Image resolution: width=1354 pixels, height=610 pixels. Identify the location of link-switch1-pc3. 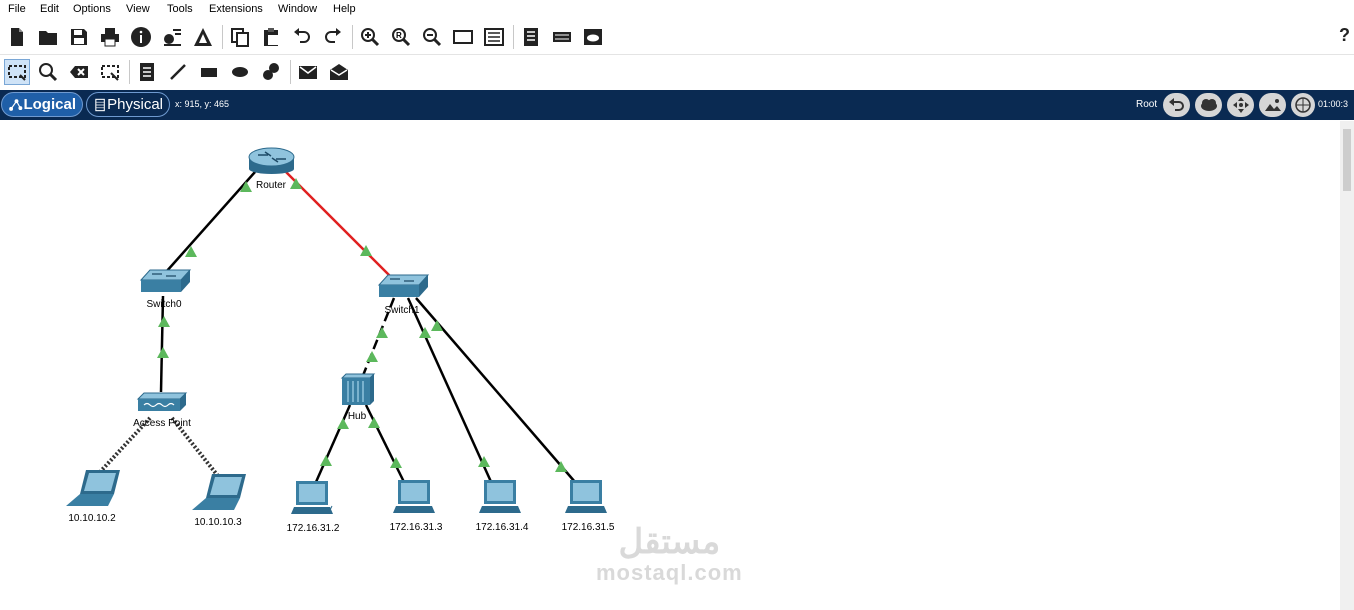
(450, 391).